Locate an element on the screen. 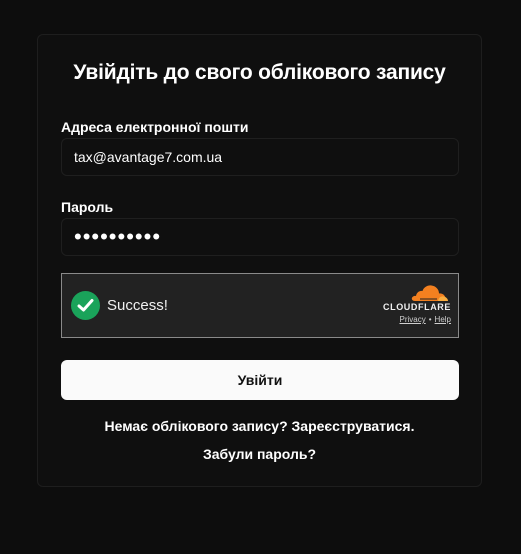  password-label: Пароль is located at coordinates (87, 207).